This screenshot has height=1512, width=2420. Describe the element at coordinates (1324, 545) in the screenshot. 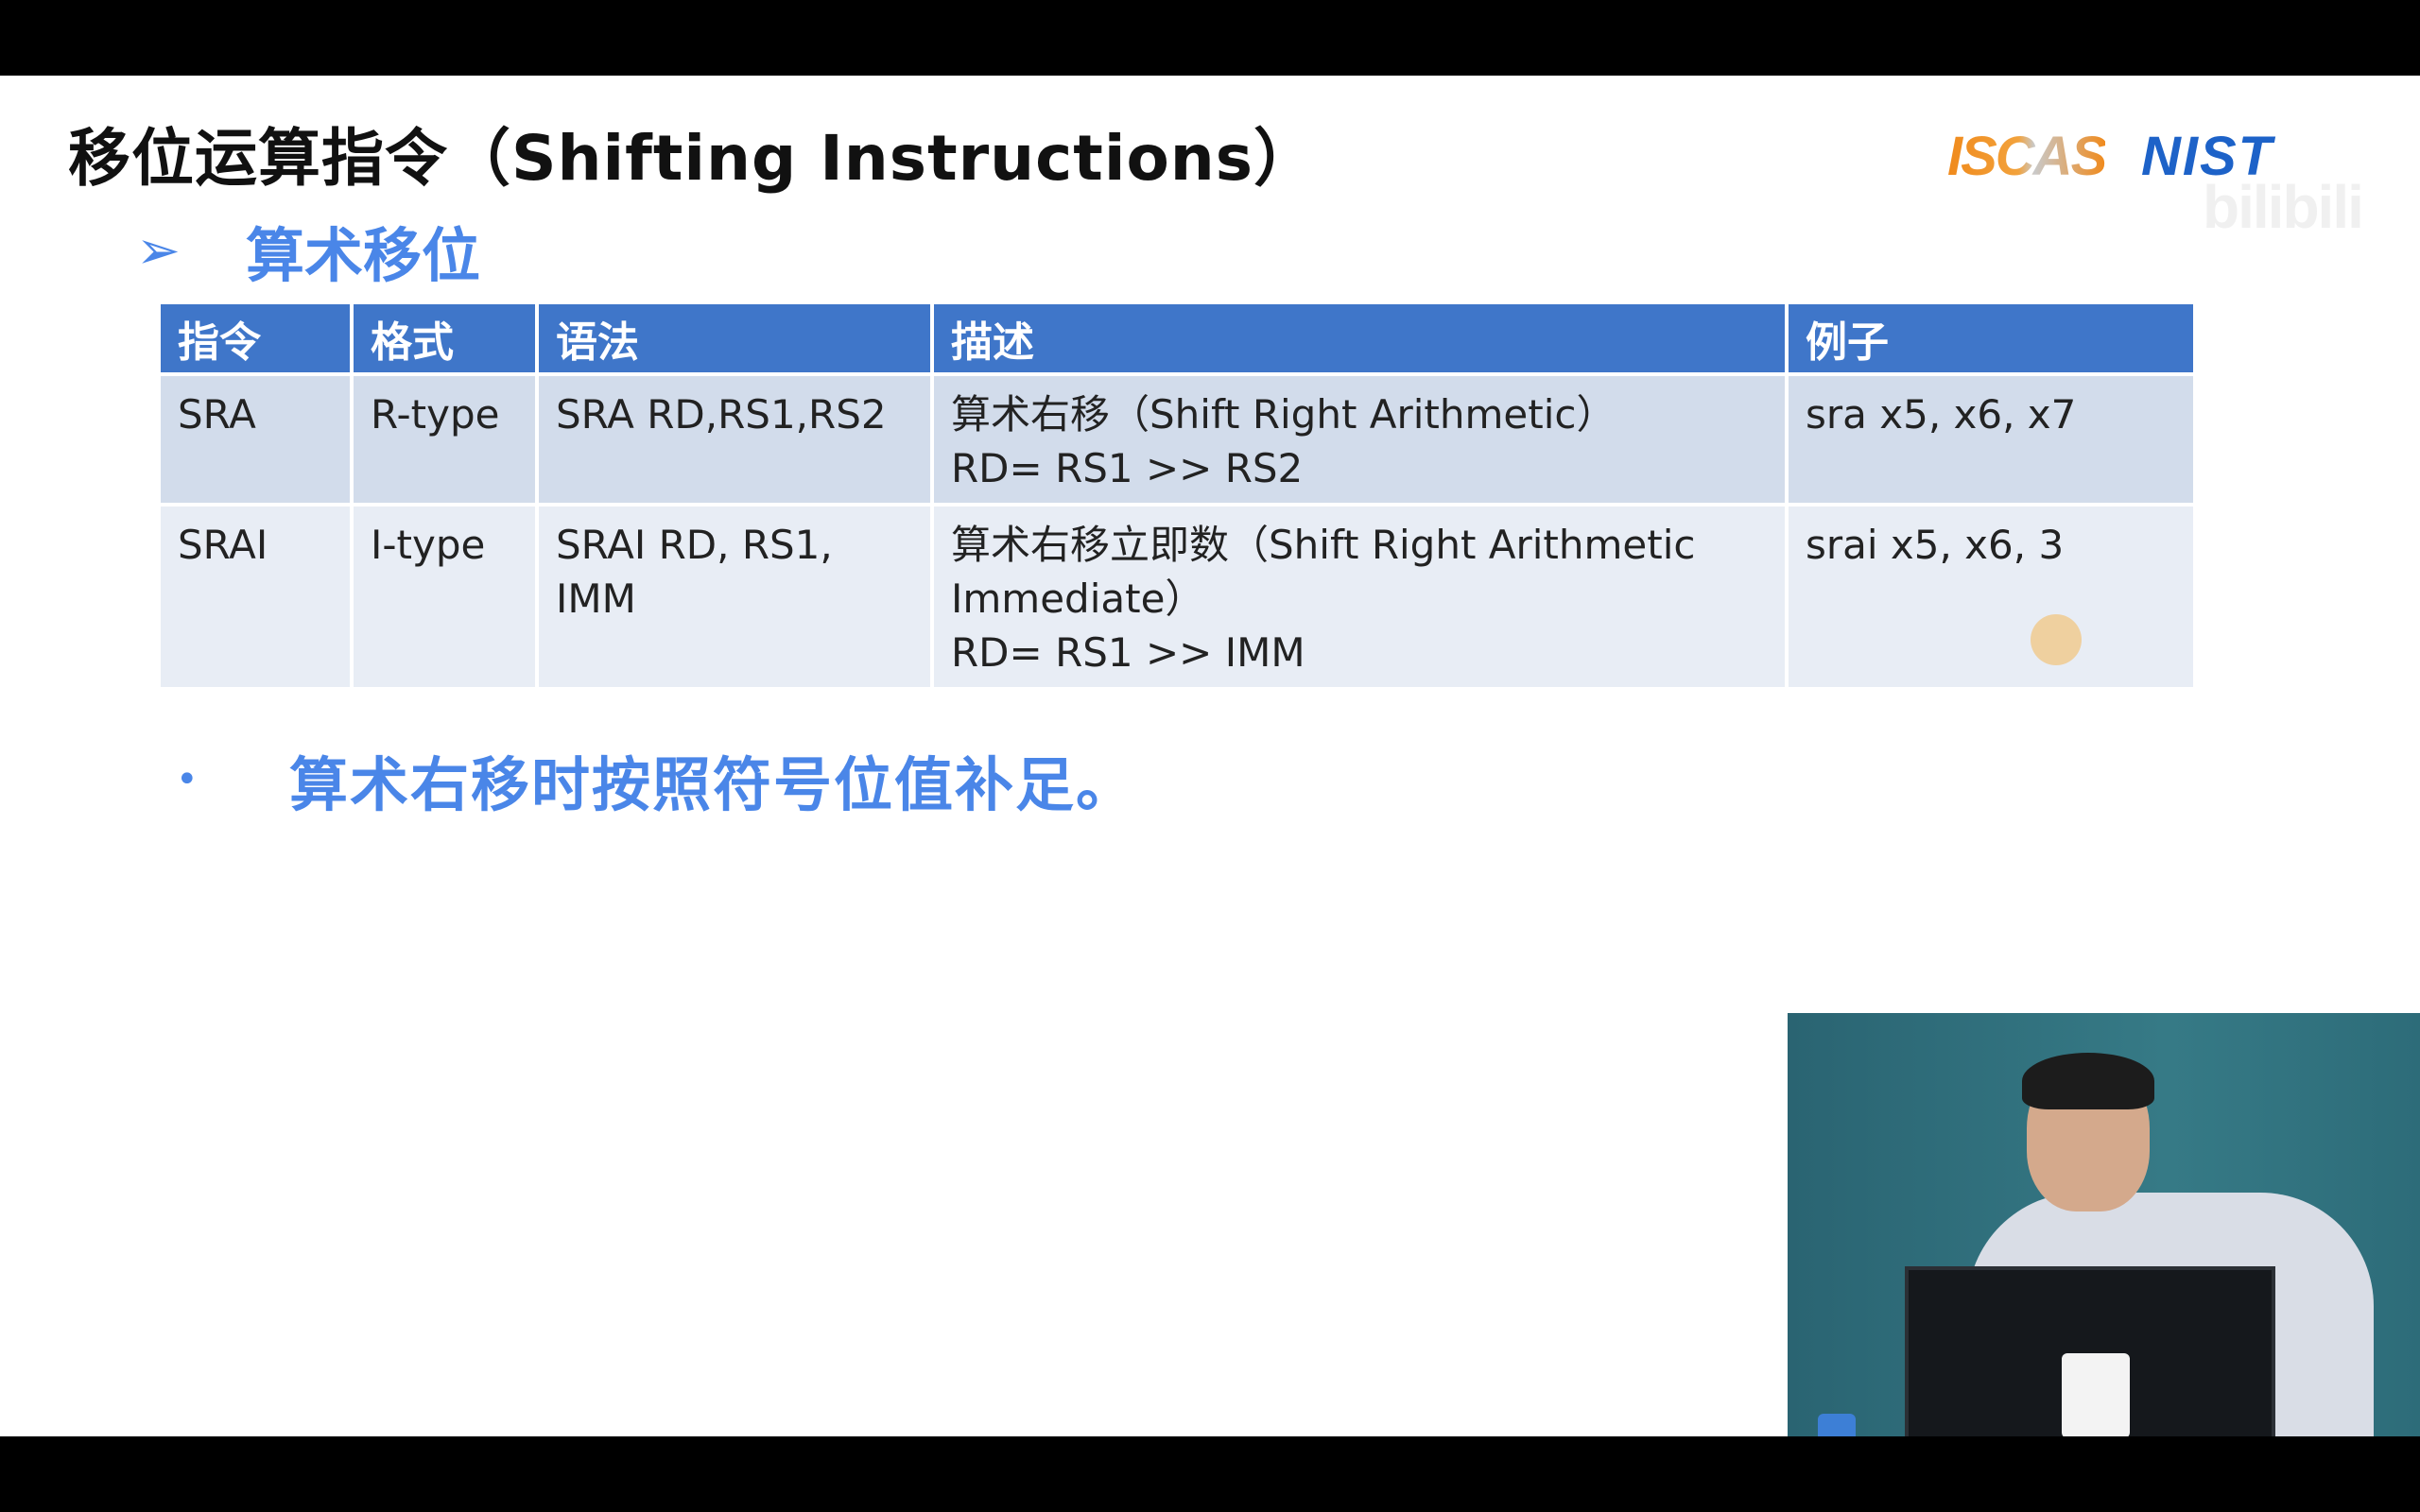

I see `description-line: 算术右移立即数（Shift Right Arithmetic` at that location.